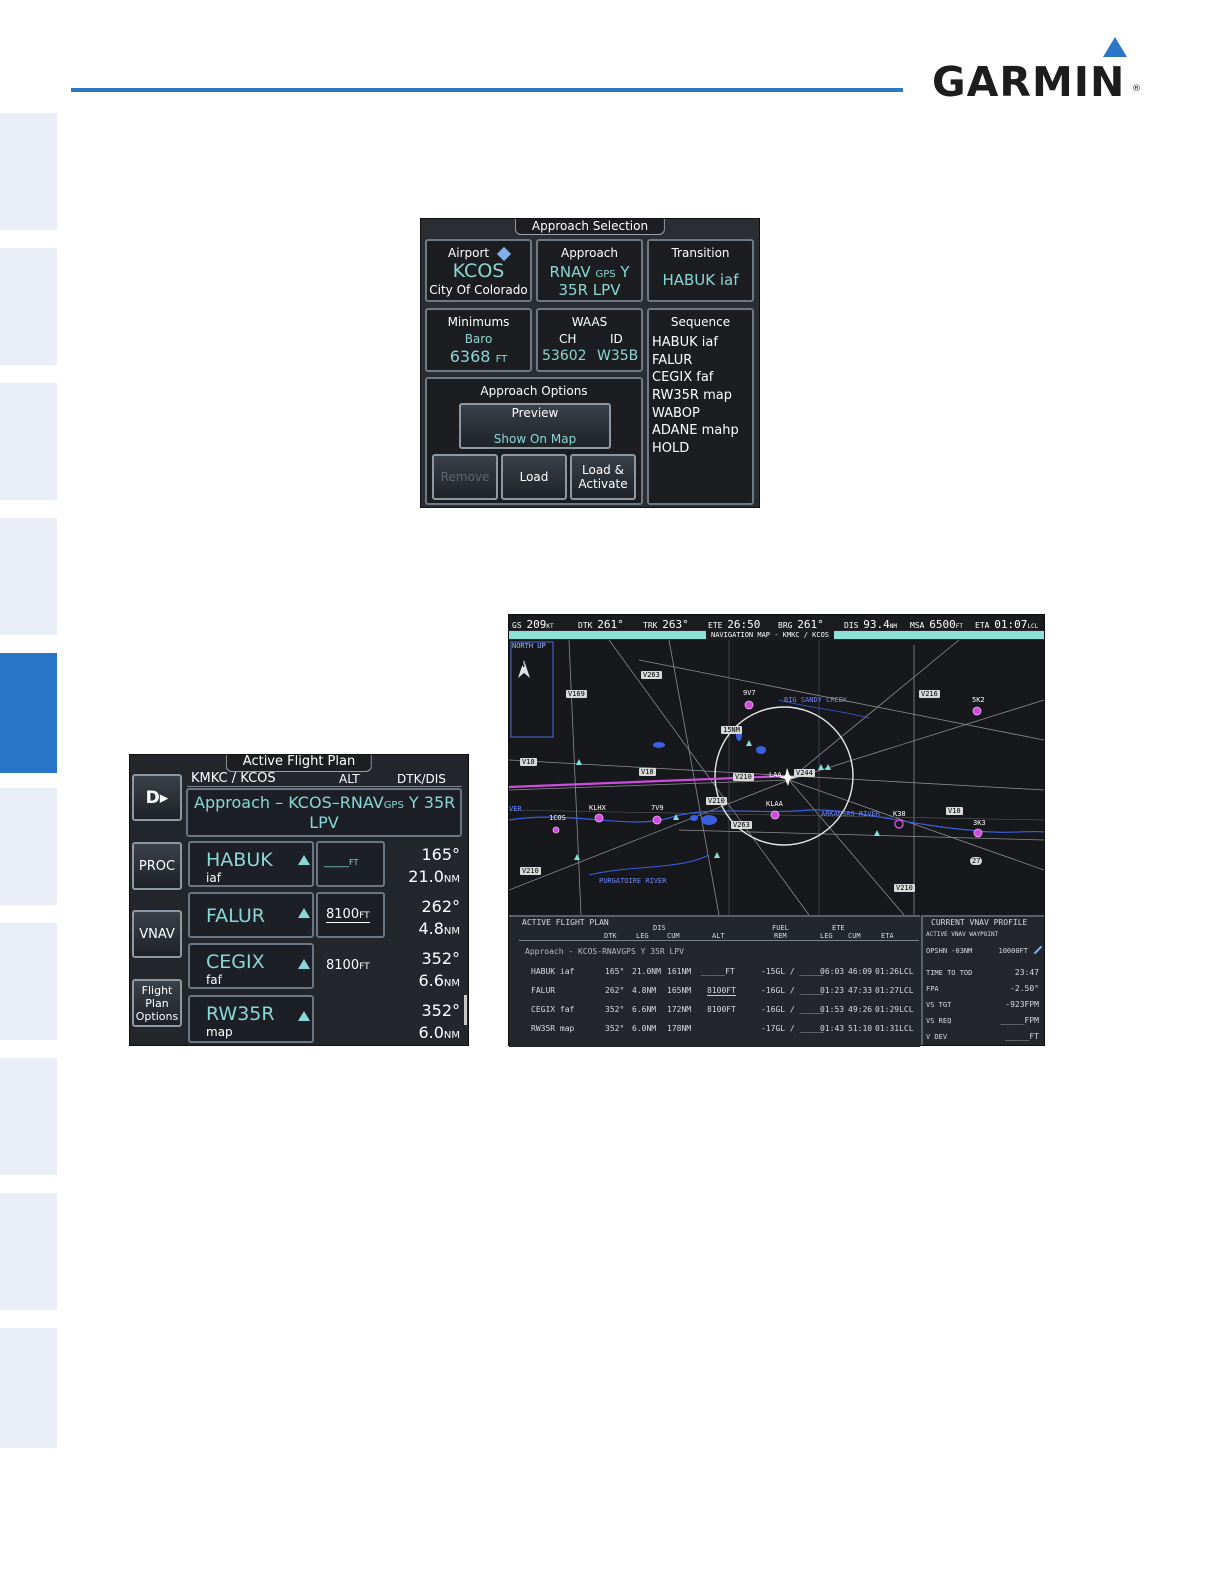  I want to click on airport-label: 1COS, so click(557, 818).